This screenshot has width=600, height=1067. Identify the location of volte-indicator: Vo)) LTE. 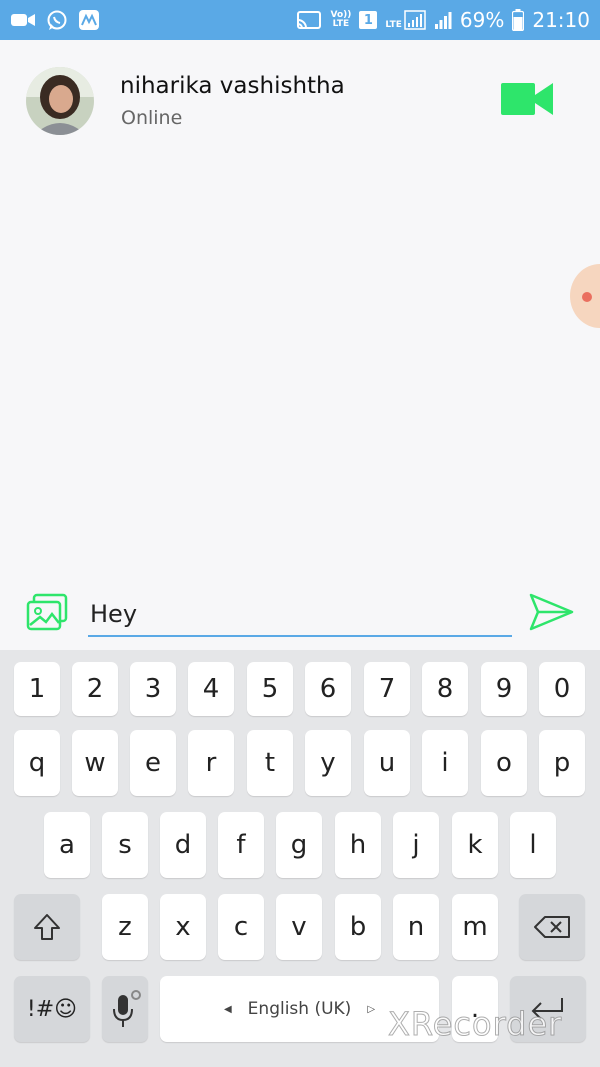
(340, 20).